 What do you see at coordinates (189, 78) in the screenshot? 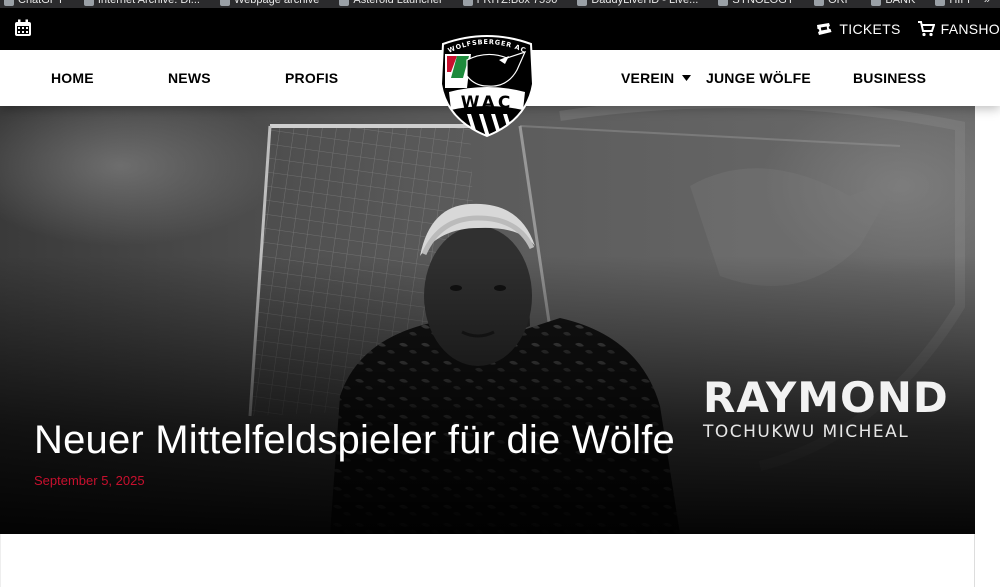
I see `nav-item-news: NEWS` at bounding box center [189, 78].